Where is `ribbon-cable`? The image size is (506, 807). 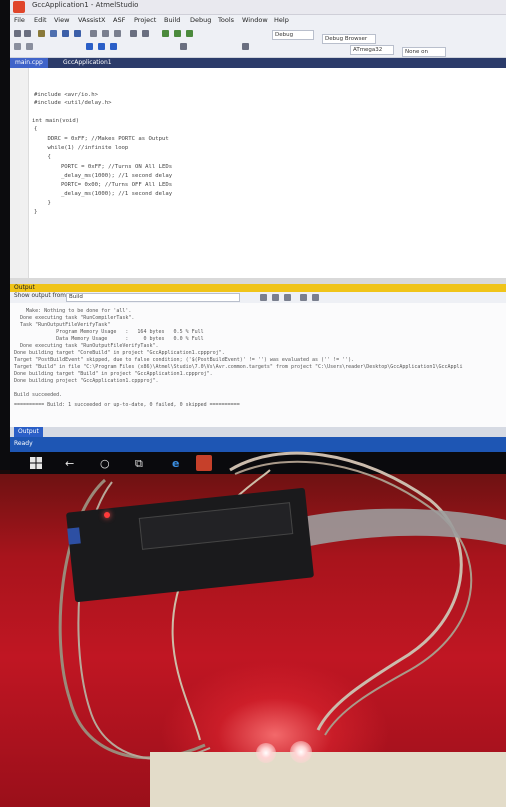
ribbon-cable is located at coordinates (398, 528).